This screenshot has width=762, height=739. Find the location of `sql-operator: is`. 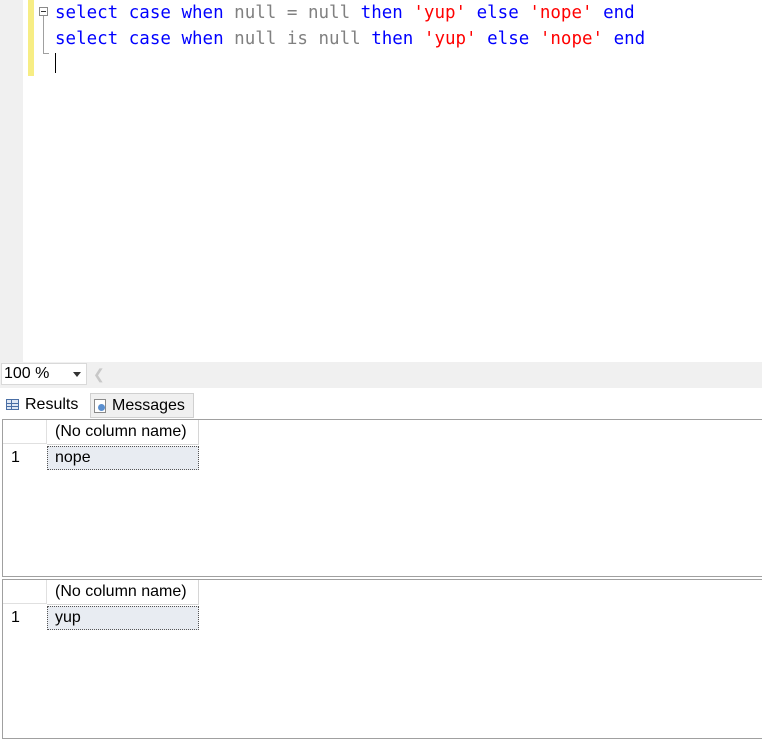

sql-operator: is is located at coordinates (297, 39).